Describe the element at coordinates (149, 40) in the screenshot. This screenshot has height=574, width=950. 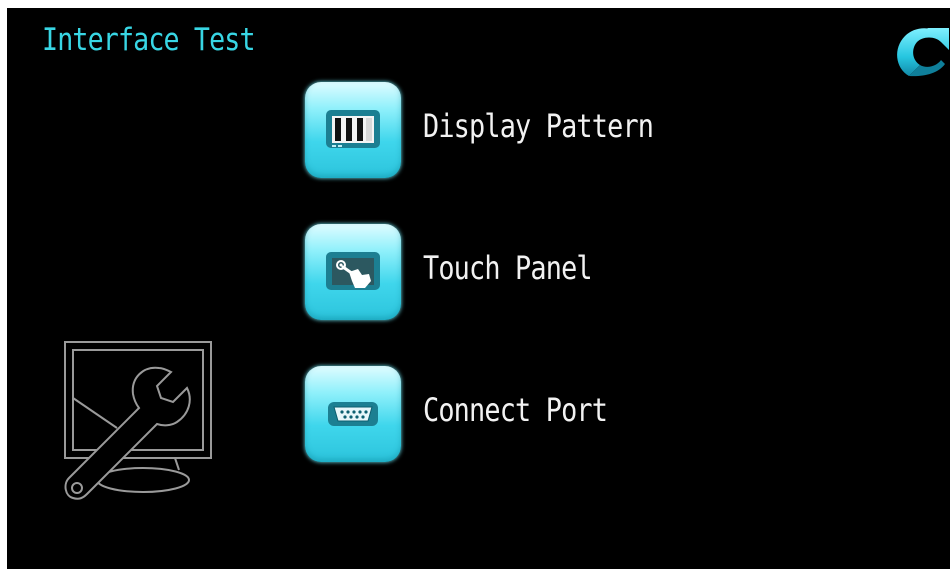
I see `page-title: Interface Test` at that location.